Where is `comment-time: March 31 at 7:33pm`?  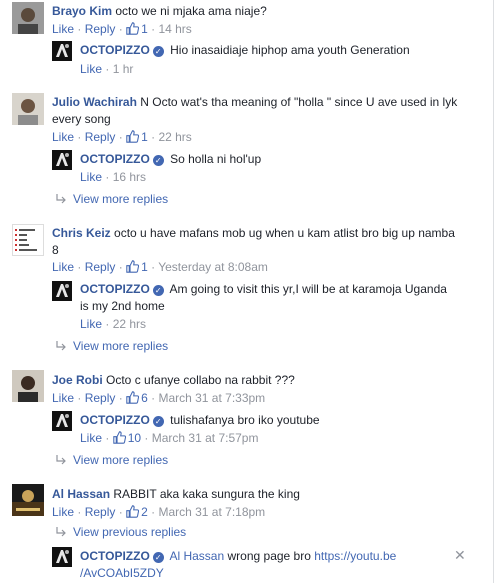 comment-time: March 31 at 7:33pm is located at coordinates (211, 398).